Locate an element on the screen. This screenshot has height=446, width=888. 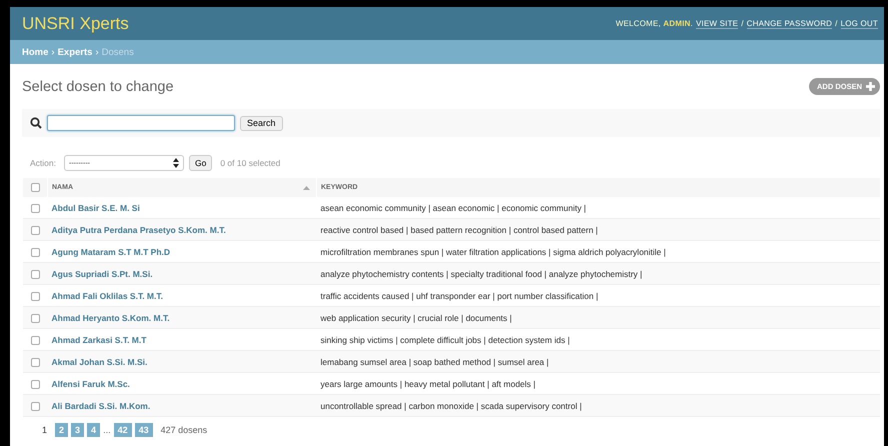
page-link: 3 is located at coordinates (77, 430).